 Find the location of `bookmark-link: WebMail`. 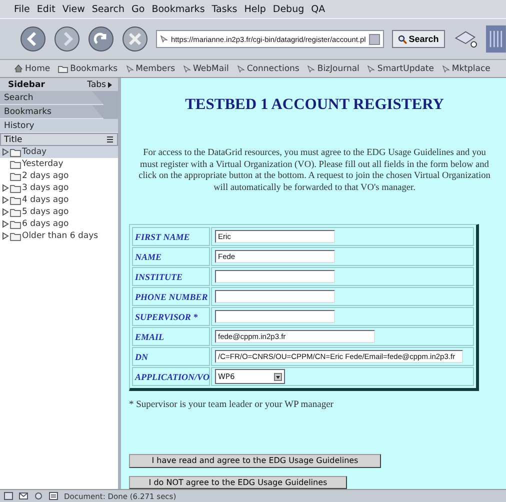

bookmark-link: WebMail is located at coordinates (206, 69).